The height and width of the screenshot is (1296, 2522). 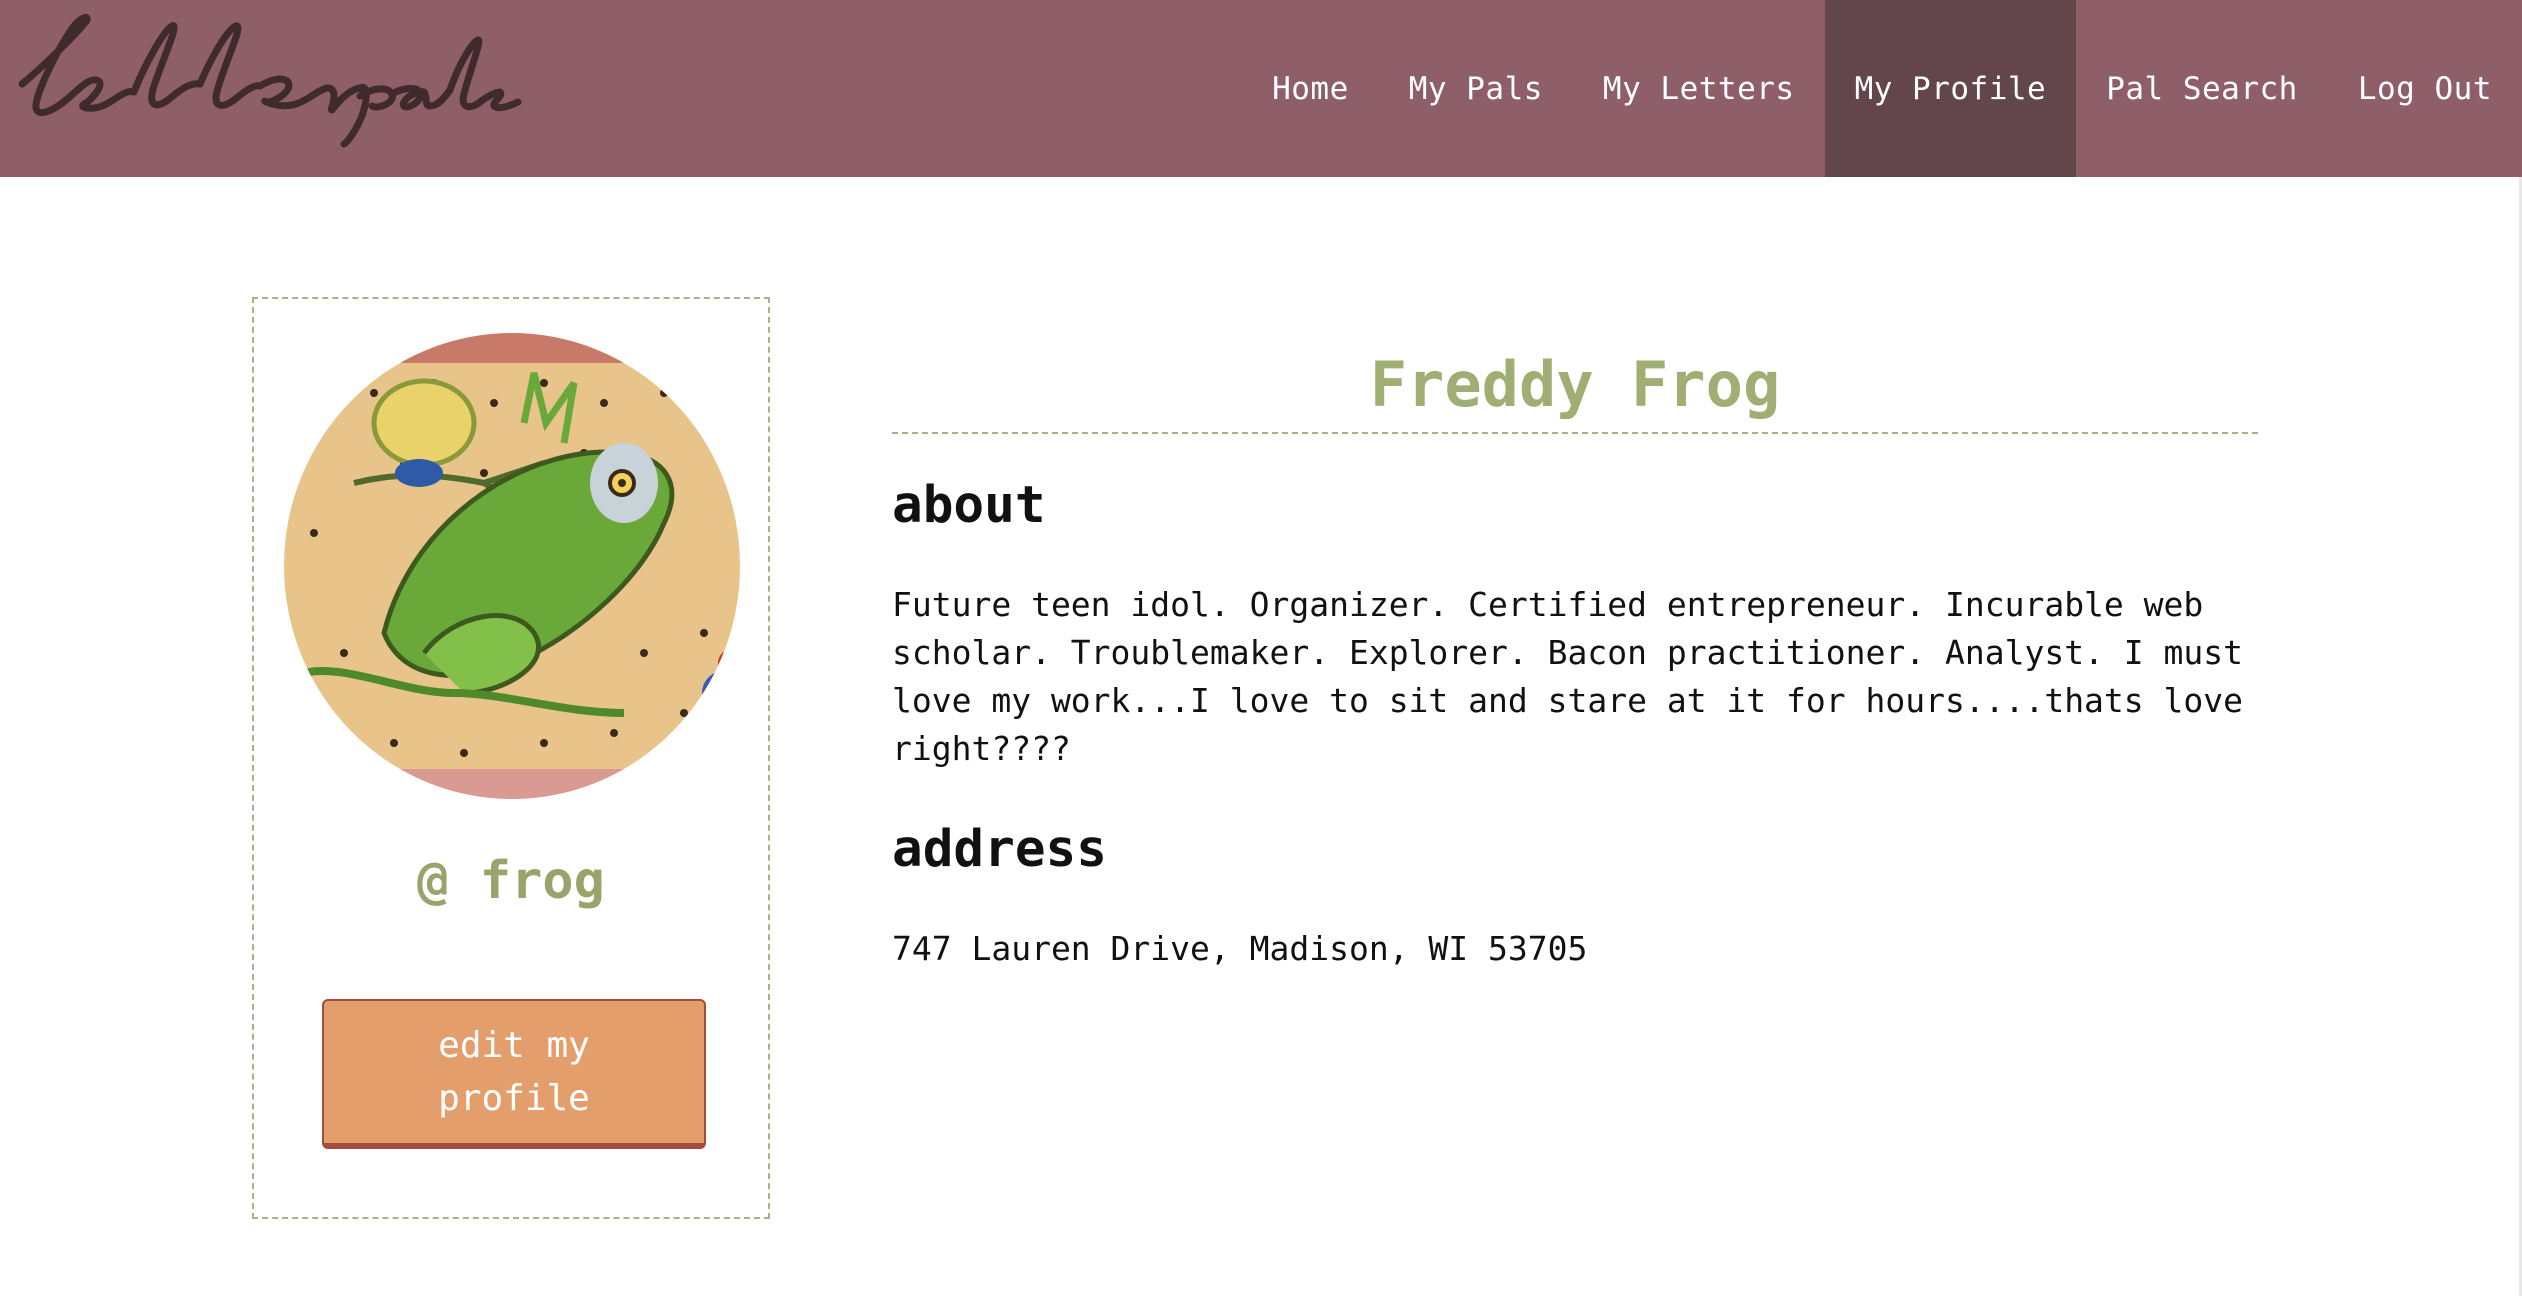 I want to click on username-handle: @ frog, so click(x=511, y=881).